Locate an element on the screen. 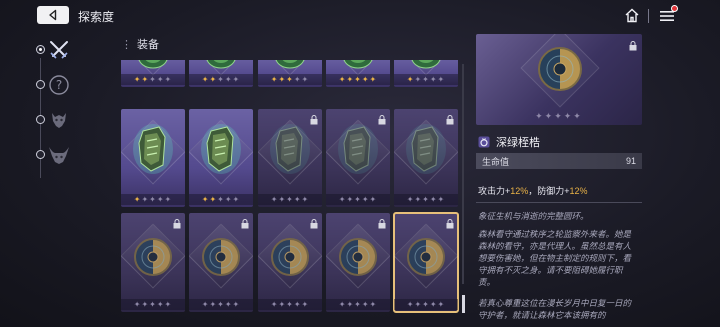  sidebar-item-unknown: ? is located at coordinates (59, 85).